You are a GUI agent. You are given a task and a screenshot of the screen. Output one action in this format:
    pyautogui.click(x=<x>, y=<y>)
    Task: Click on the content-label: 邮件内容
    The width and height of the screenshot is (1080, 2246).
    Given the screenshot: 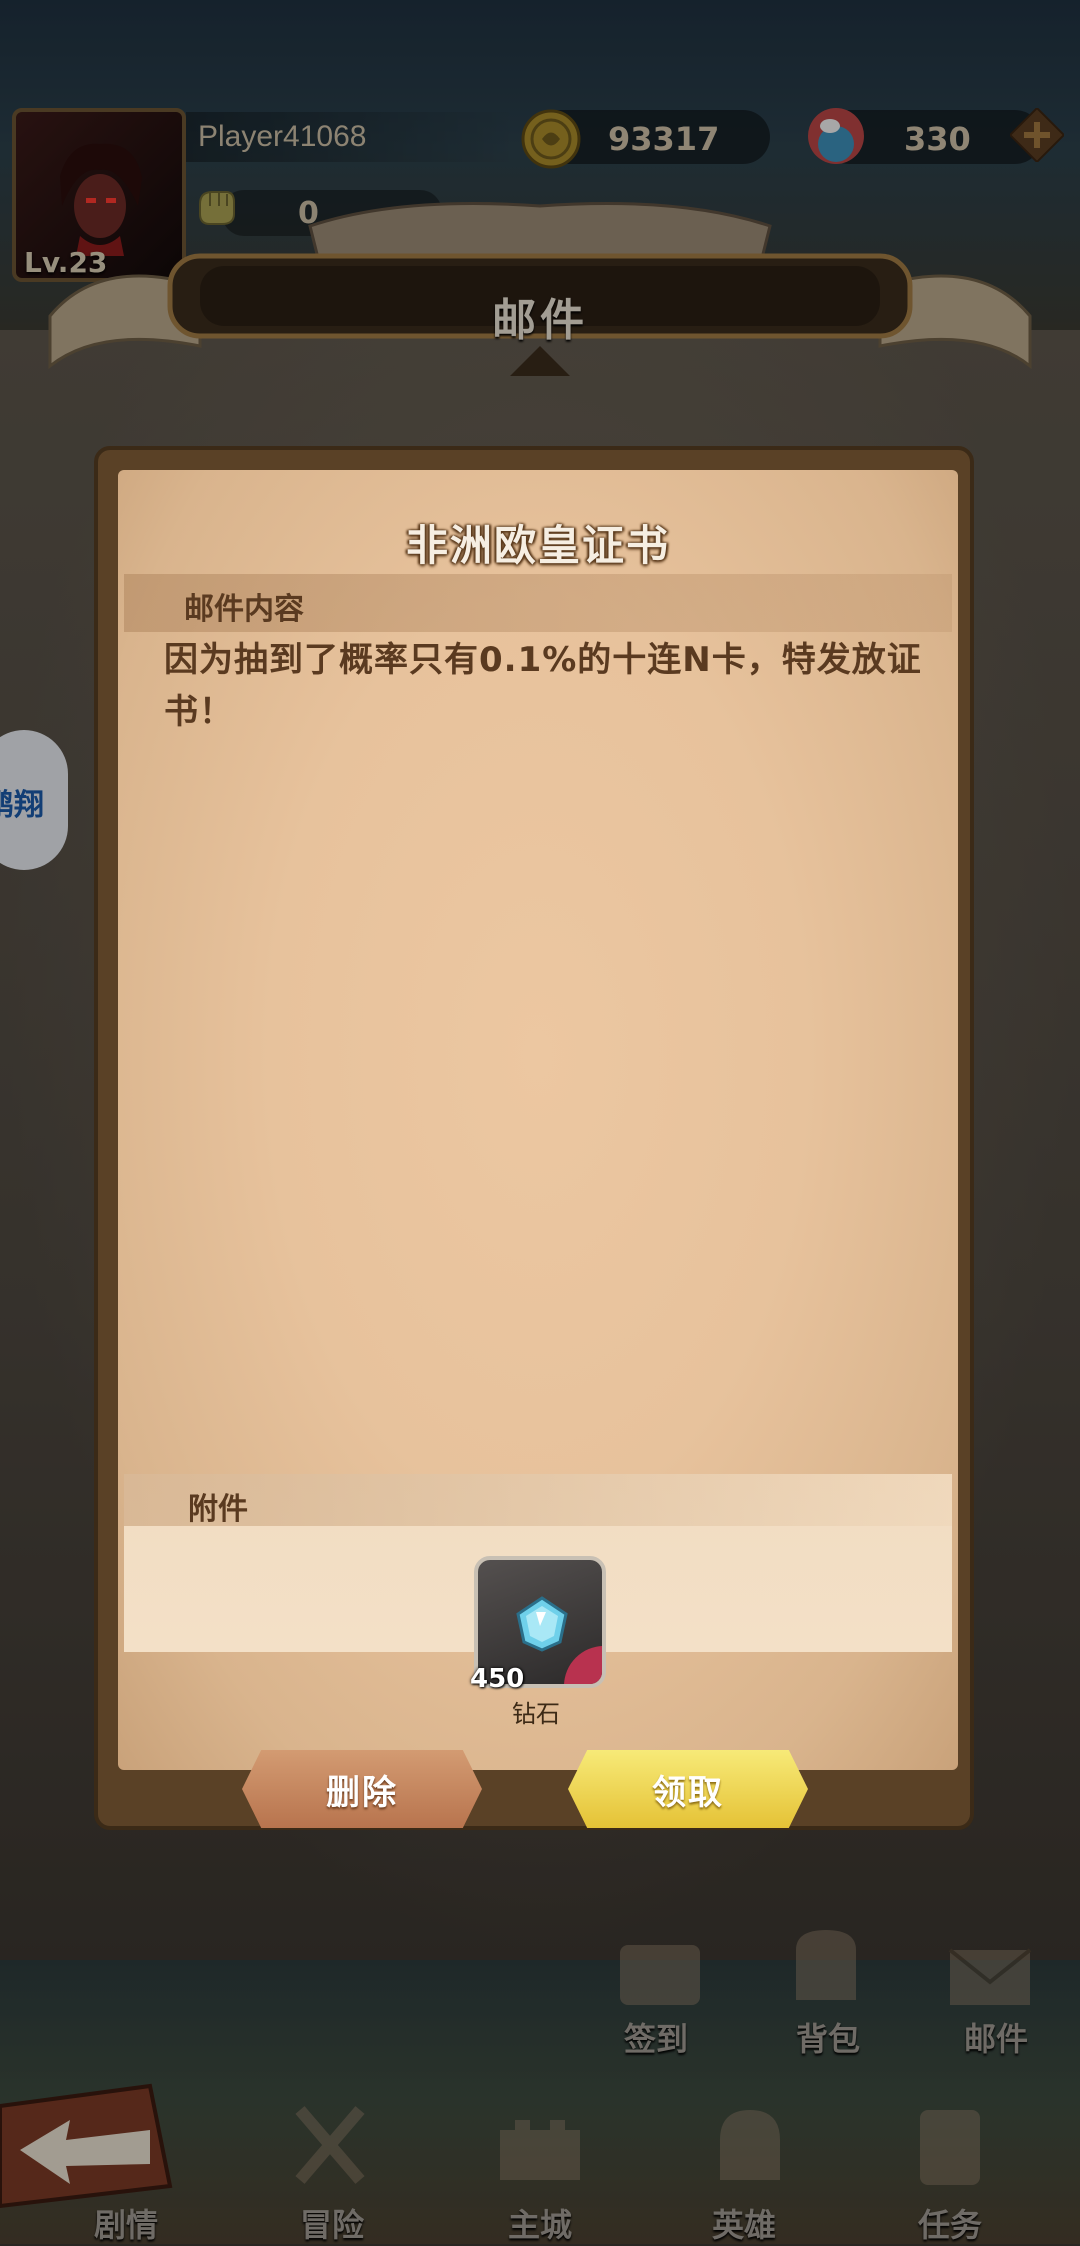 What is the action you would take?
    pyautogui.click(x=244, y=609)
    